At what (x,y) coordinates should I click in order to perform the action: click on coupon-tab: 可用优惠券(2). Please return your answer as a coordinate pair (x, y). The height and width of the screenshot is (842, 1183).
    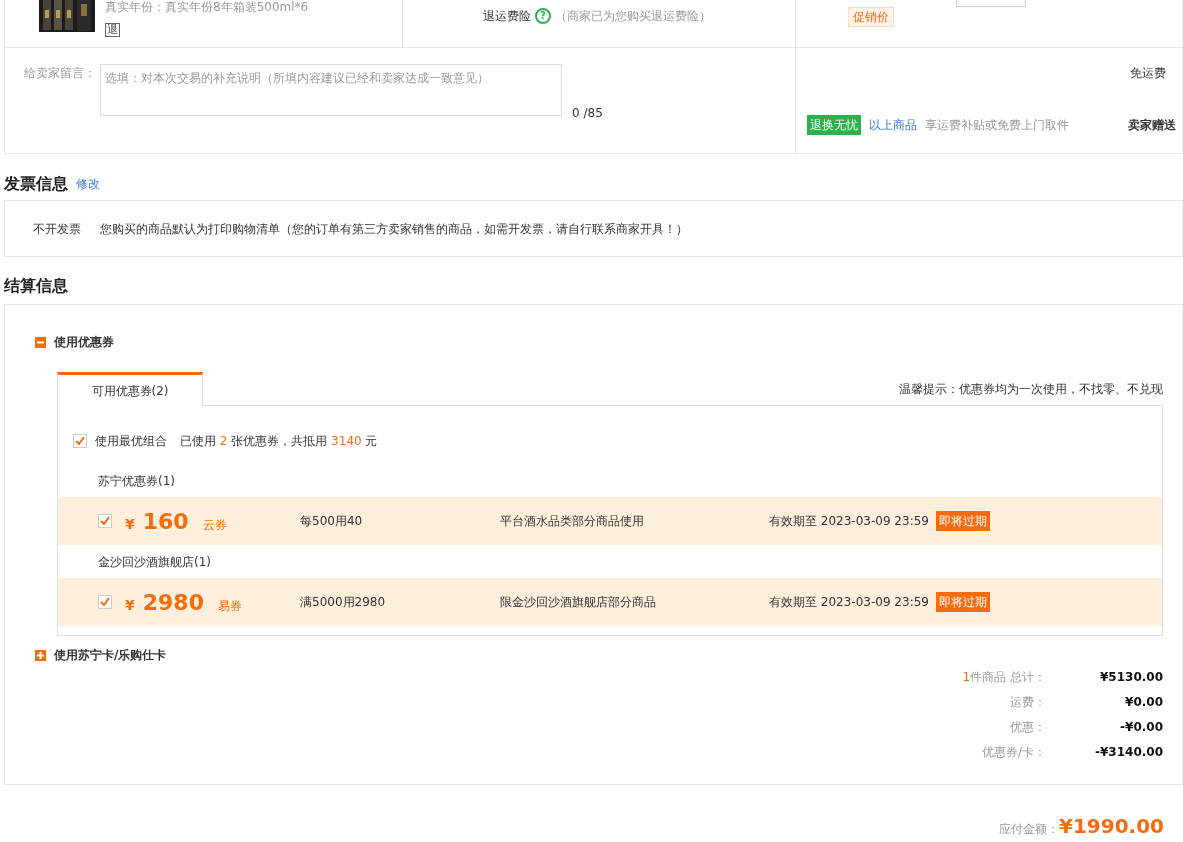
    Looking at the image, I should click on (130, 389).